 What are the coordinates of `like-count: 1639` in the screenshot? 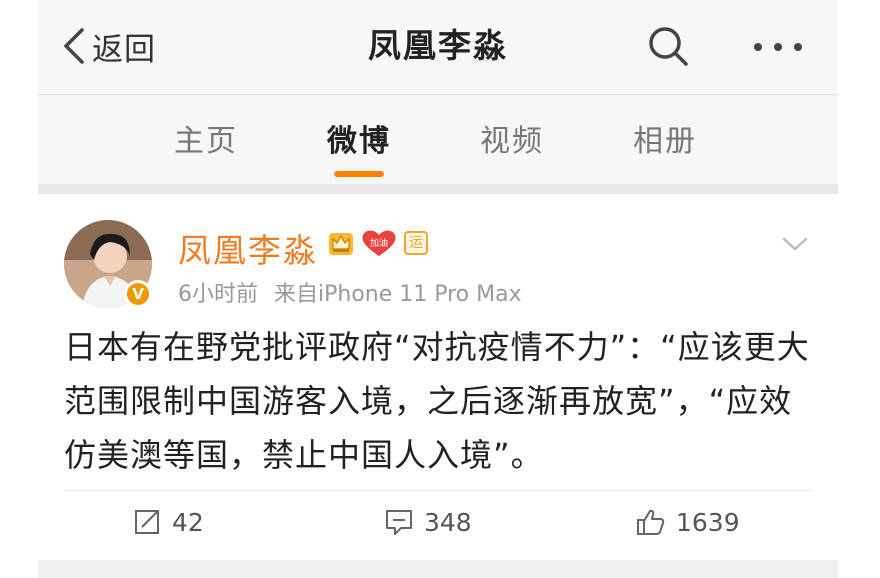 It's located at (708, 522).